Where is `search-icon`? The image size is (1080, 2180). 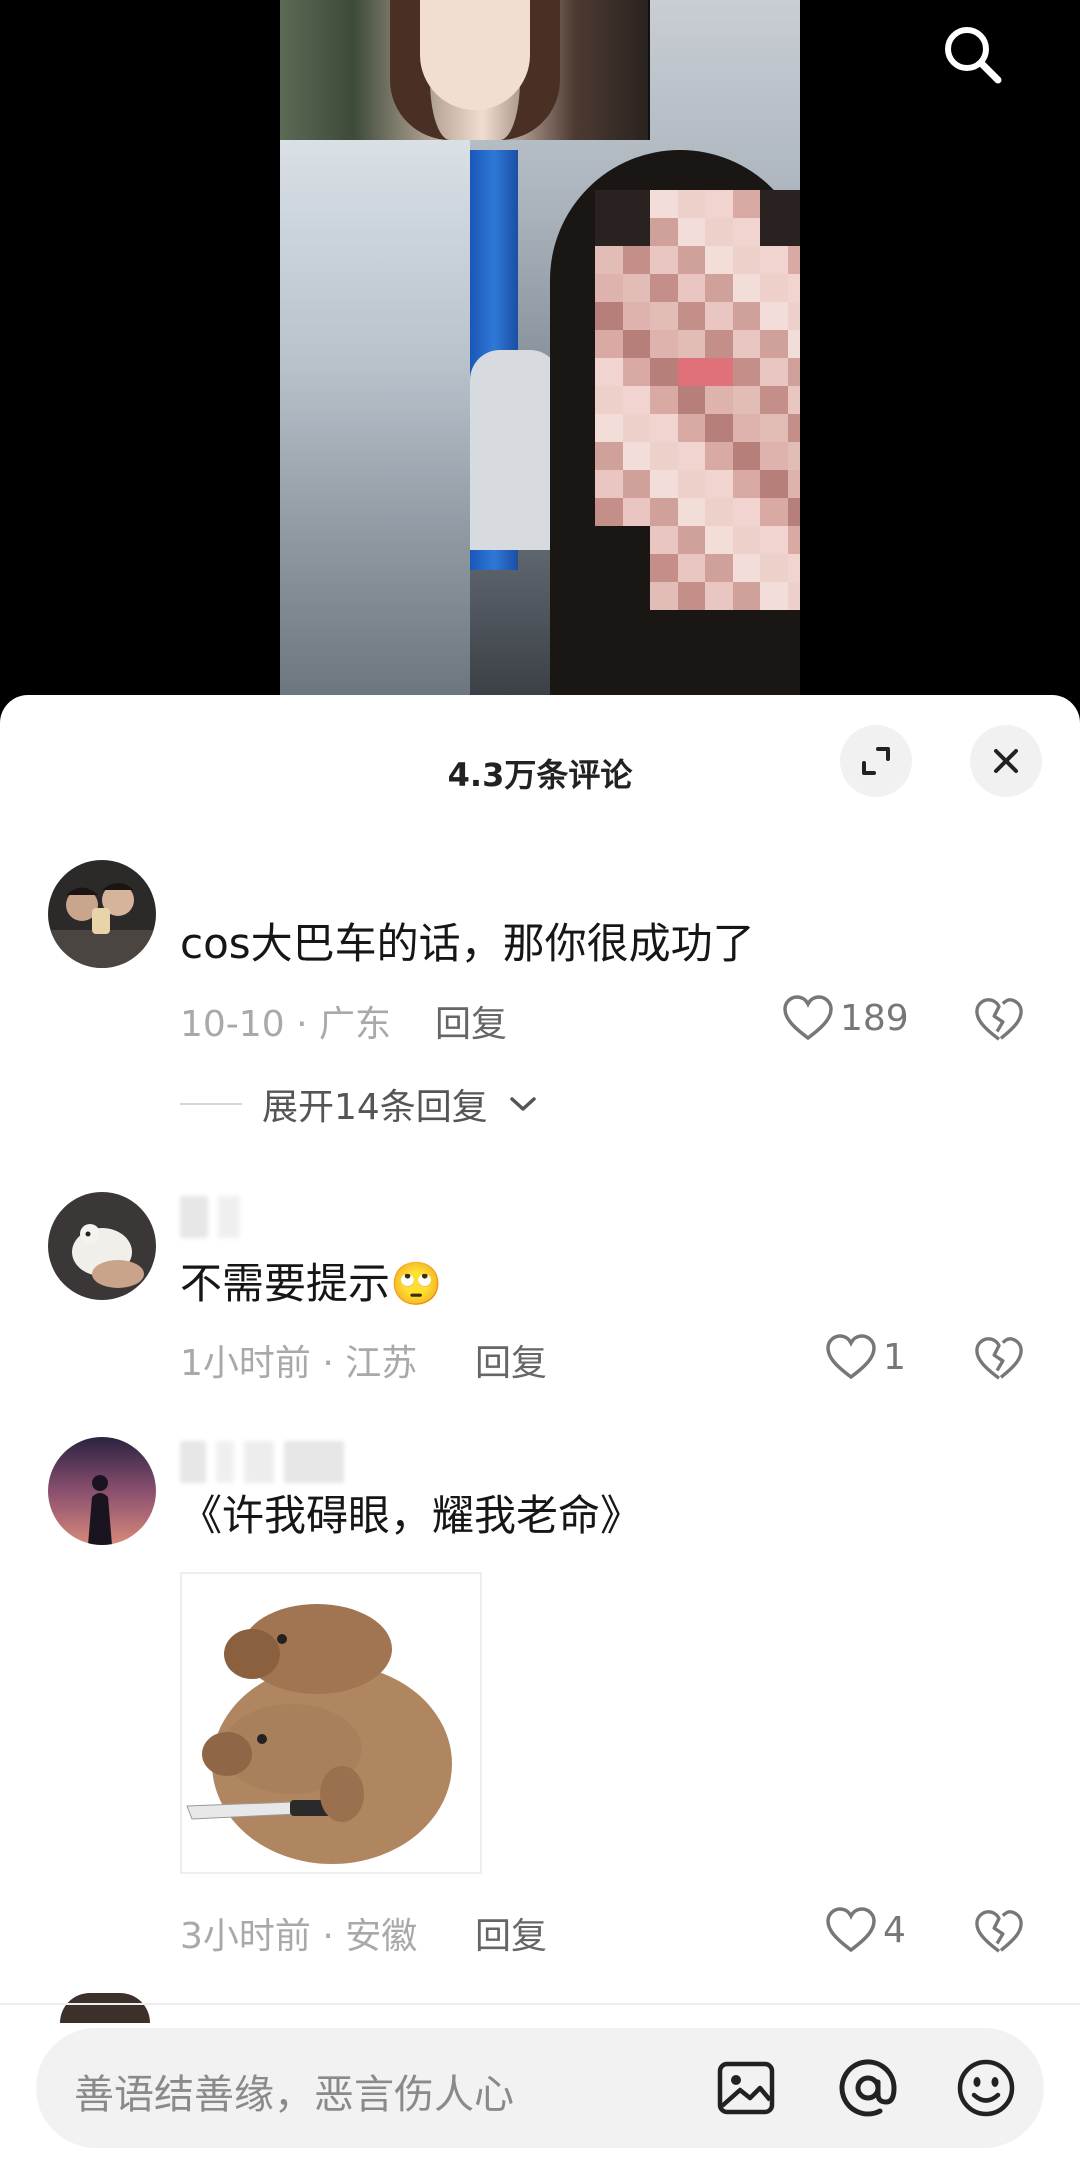 search-icon is located at coordinates (972, 54).